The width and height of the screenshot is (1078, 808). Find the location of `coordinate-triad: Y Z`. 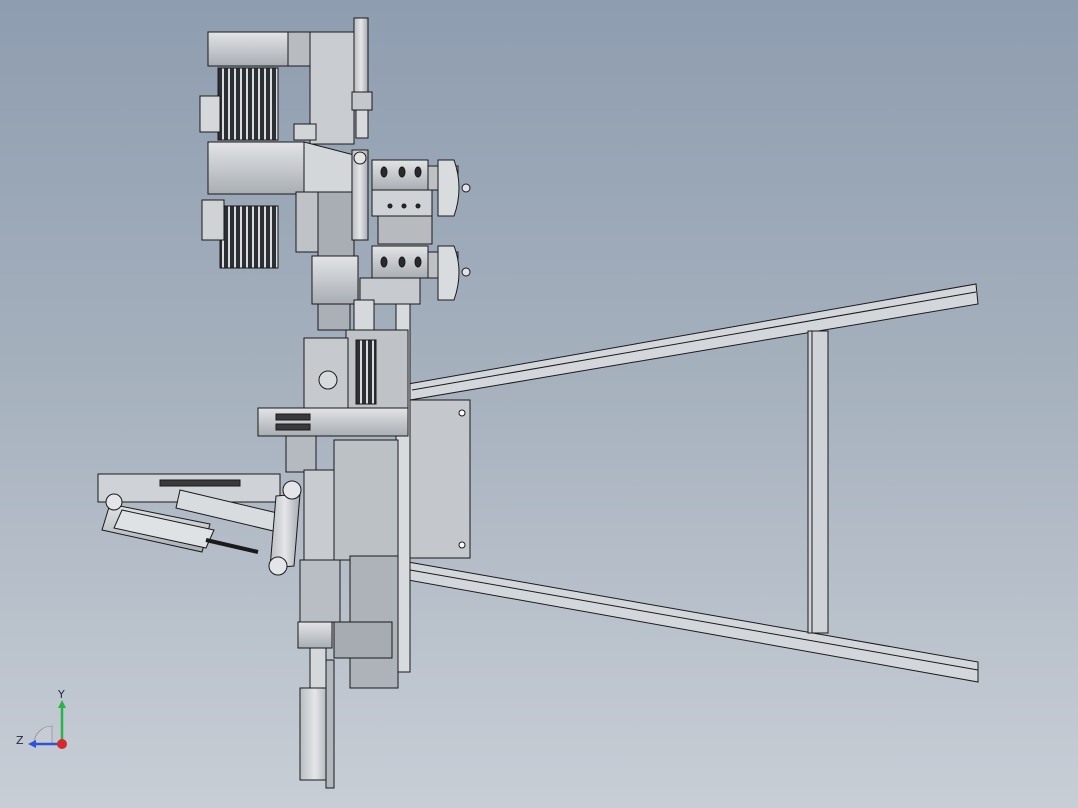

coordinate-triad: Y Z is located at coordinates (41, 718).